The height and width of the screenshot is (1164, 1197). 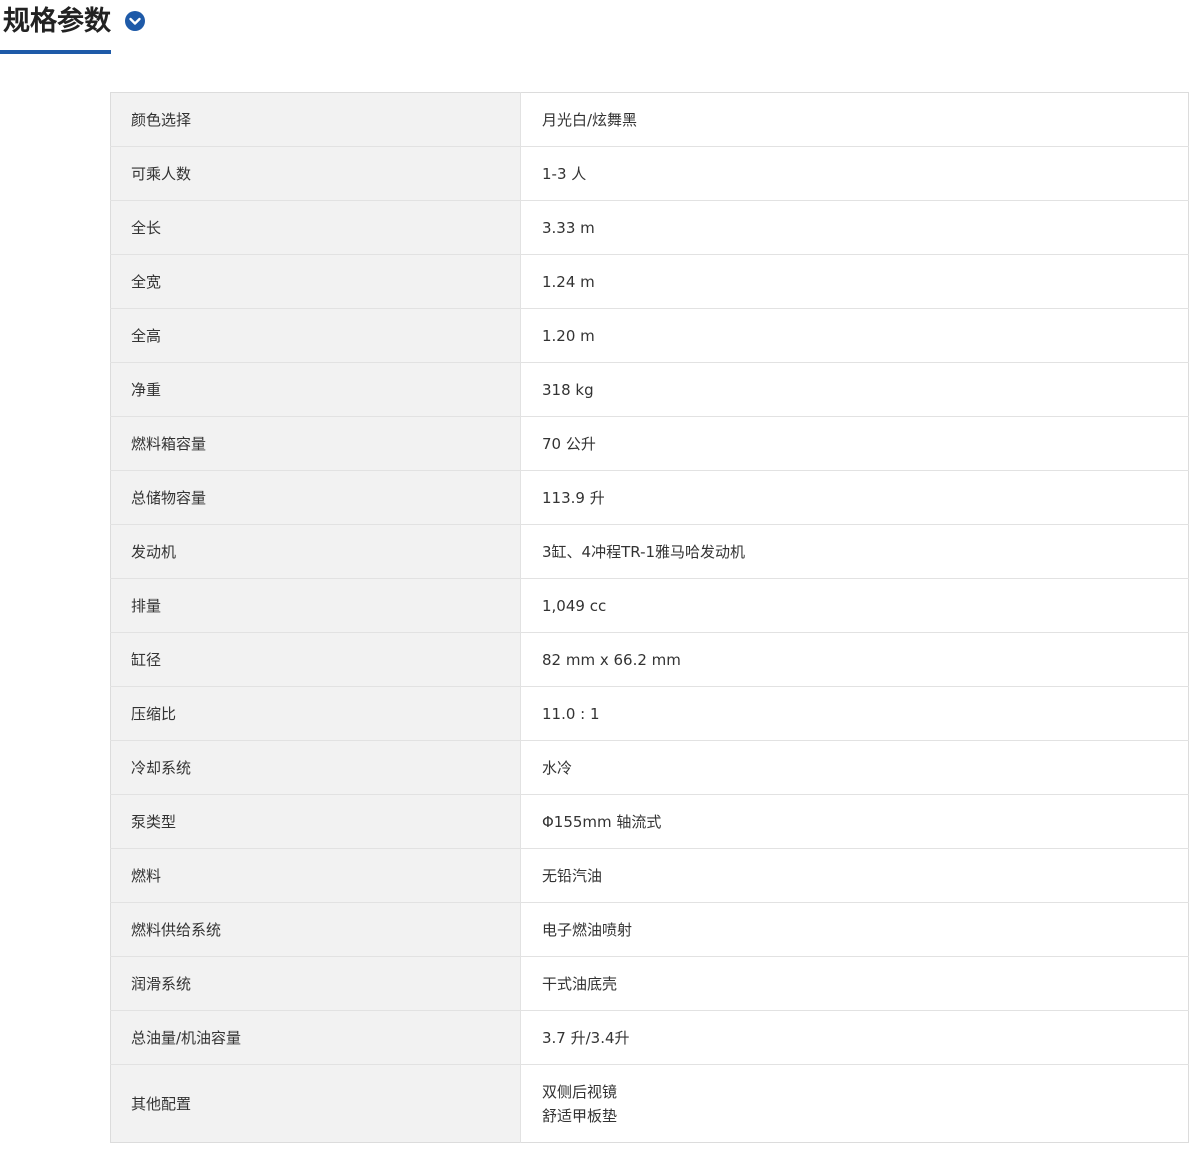 I want to click on table-row: 全高 1.20 m, so click(x=649, y=335).